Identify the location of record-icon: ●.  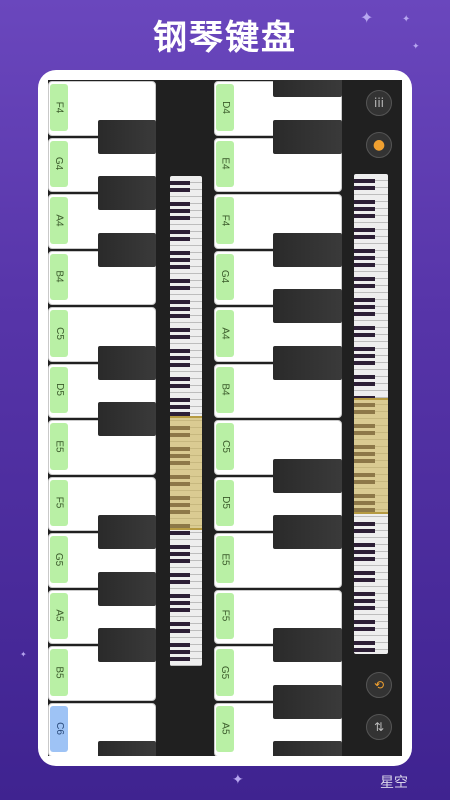
(379, 145).